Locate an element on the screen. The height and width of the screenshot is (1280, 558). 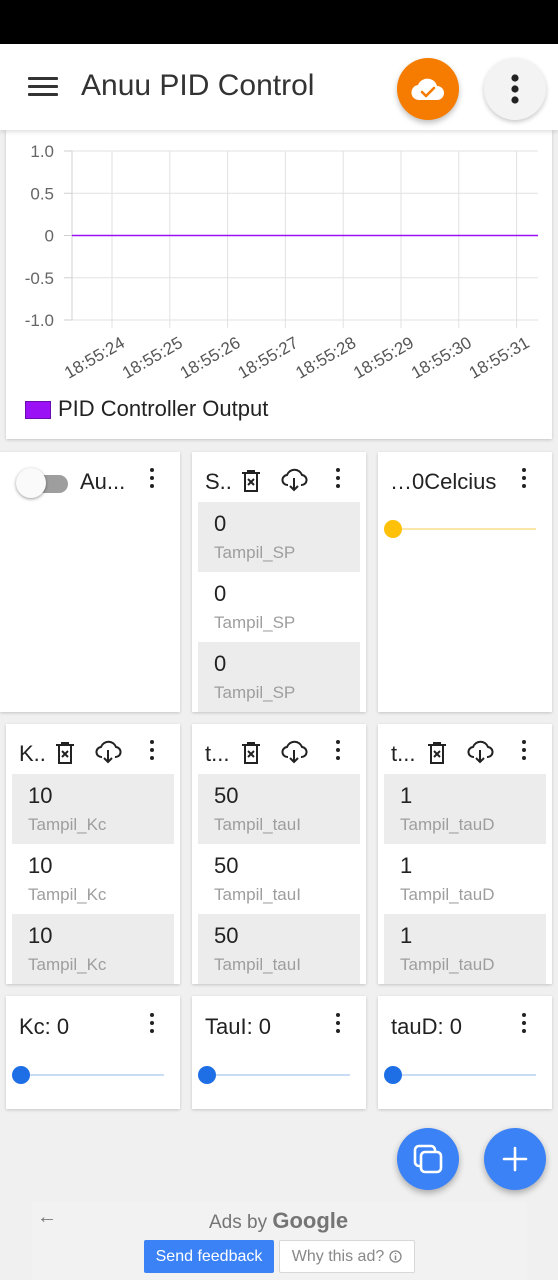
sp-log-widget: S.. 0 Tampil_SP 0 Tampil_SP 0 Tampil_SP is located at coordinates (279, 582).